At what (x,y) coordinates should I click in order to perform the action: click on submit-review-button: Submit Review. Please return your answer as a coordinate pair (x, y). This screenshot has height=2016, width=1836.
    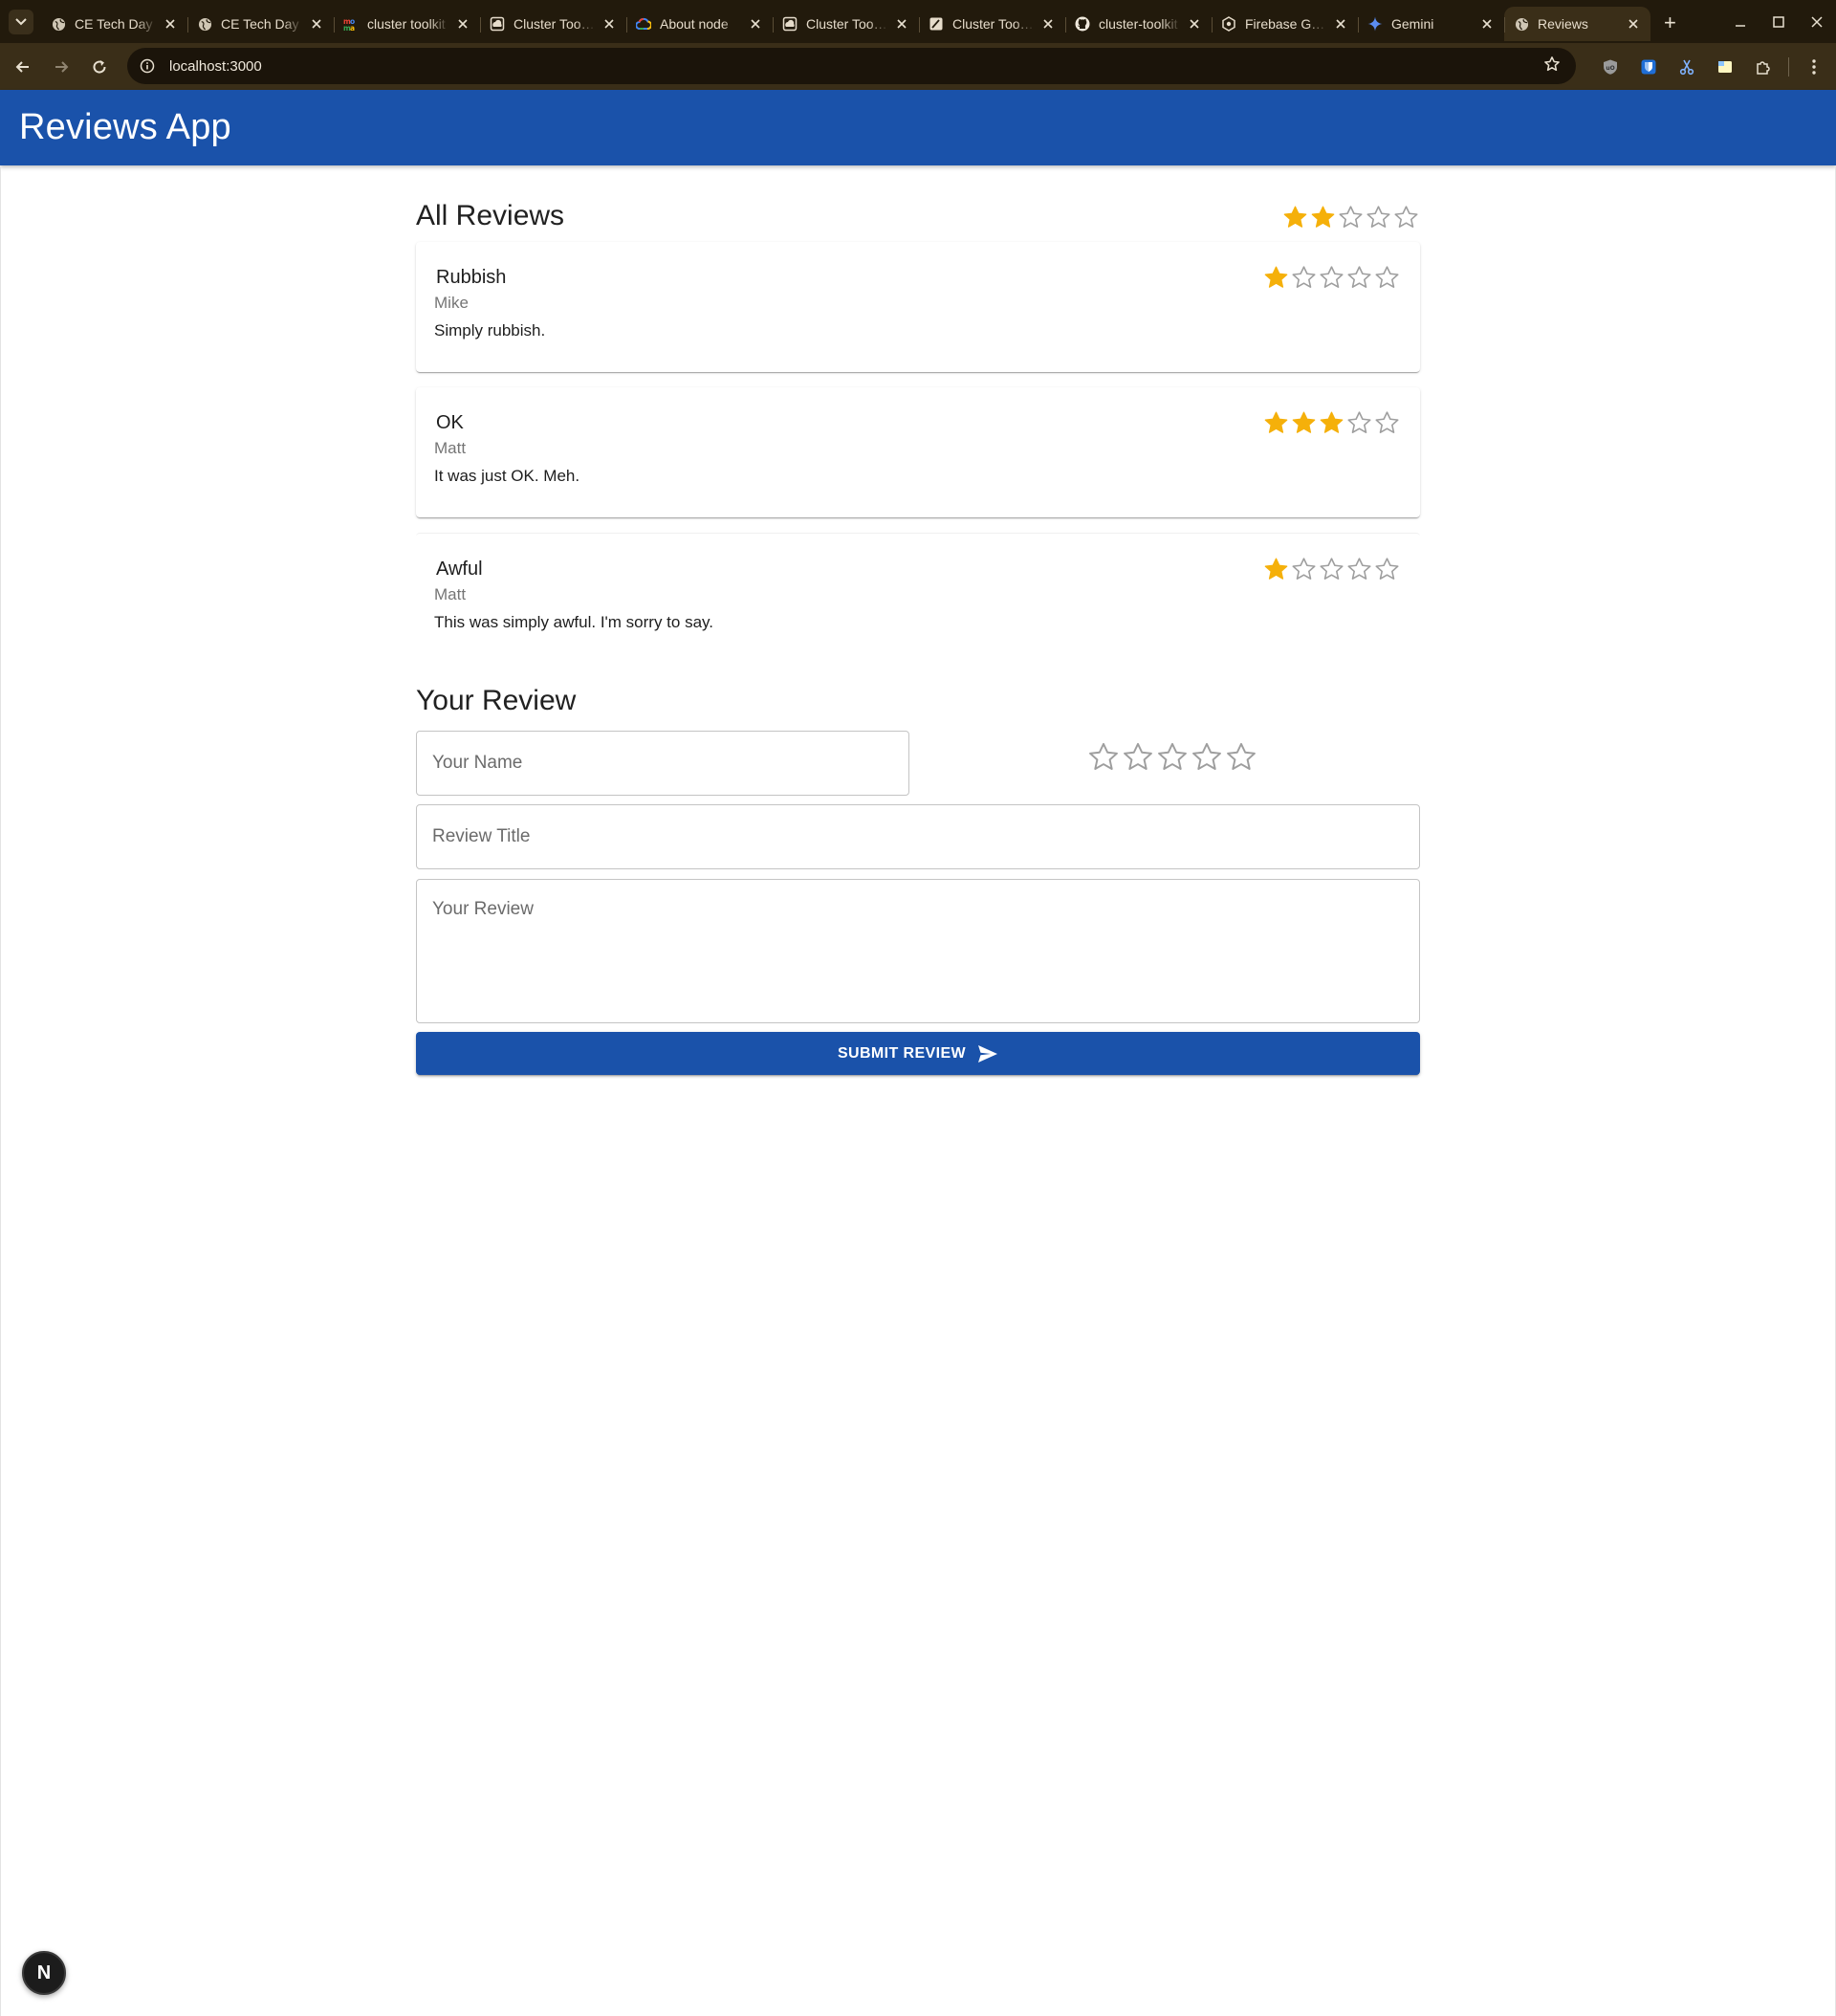
    Looking at the image, I should click on (918, 1053).